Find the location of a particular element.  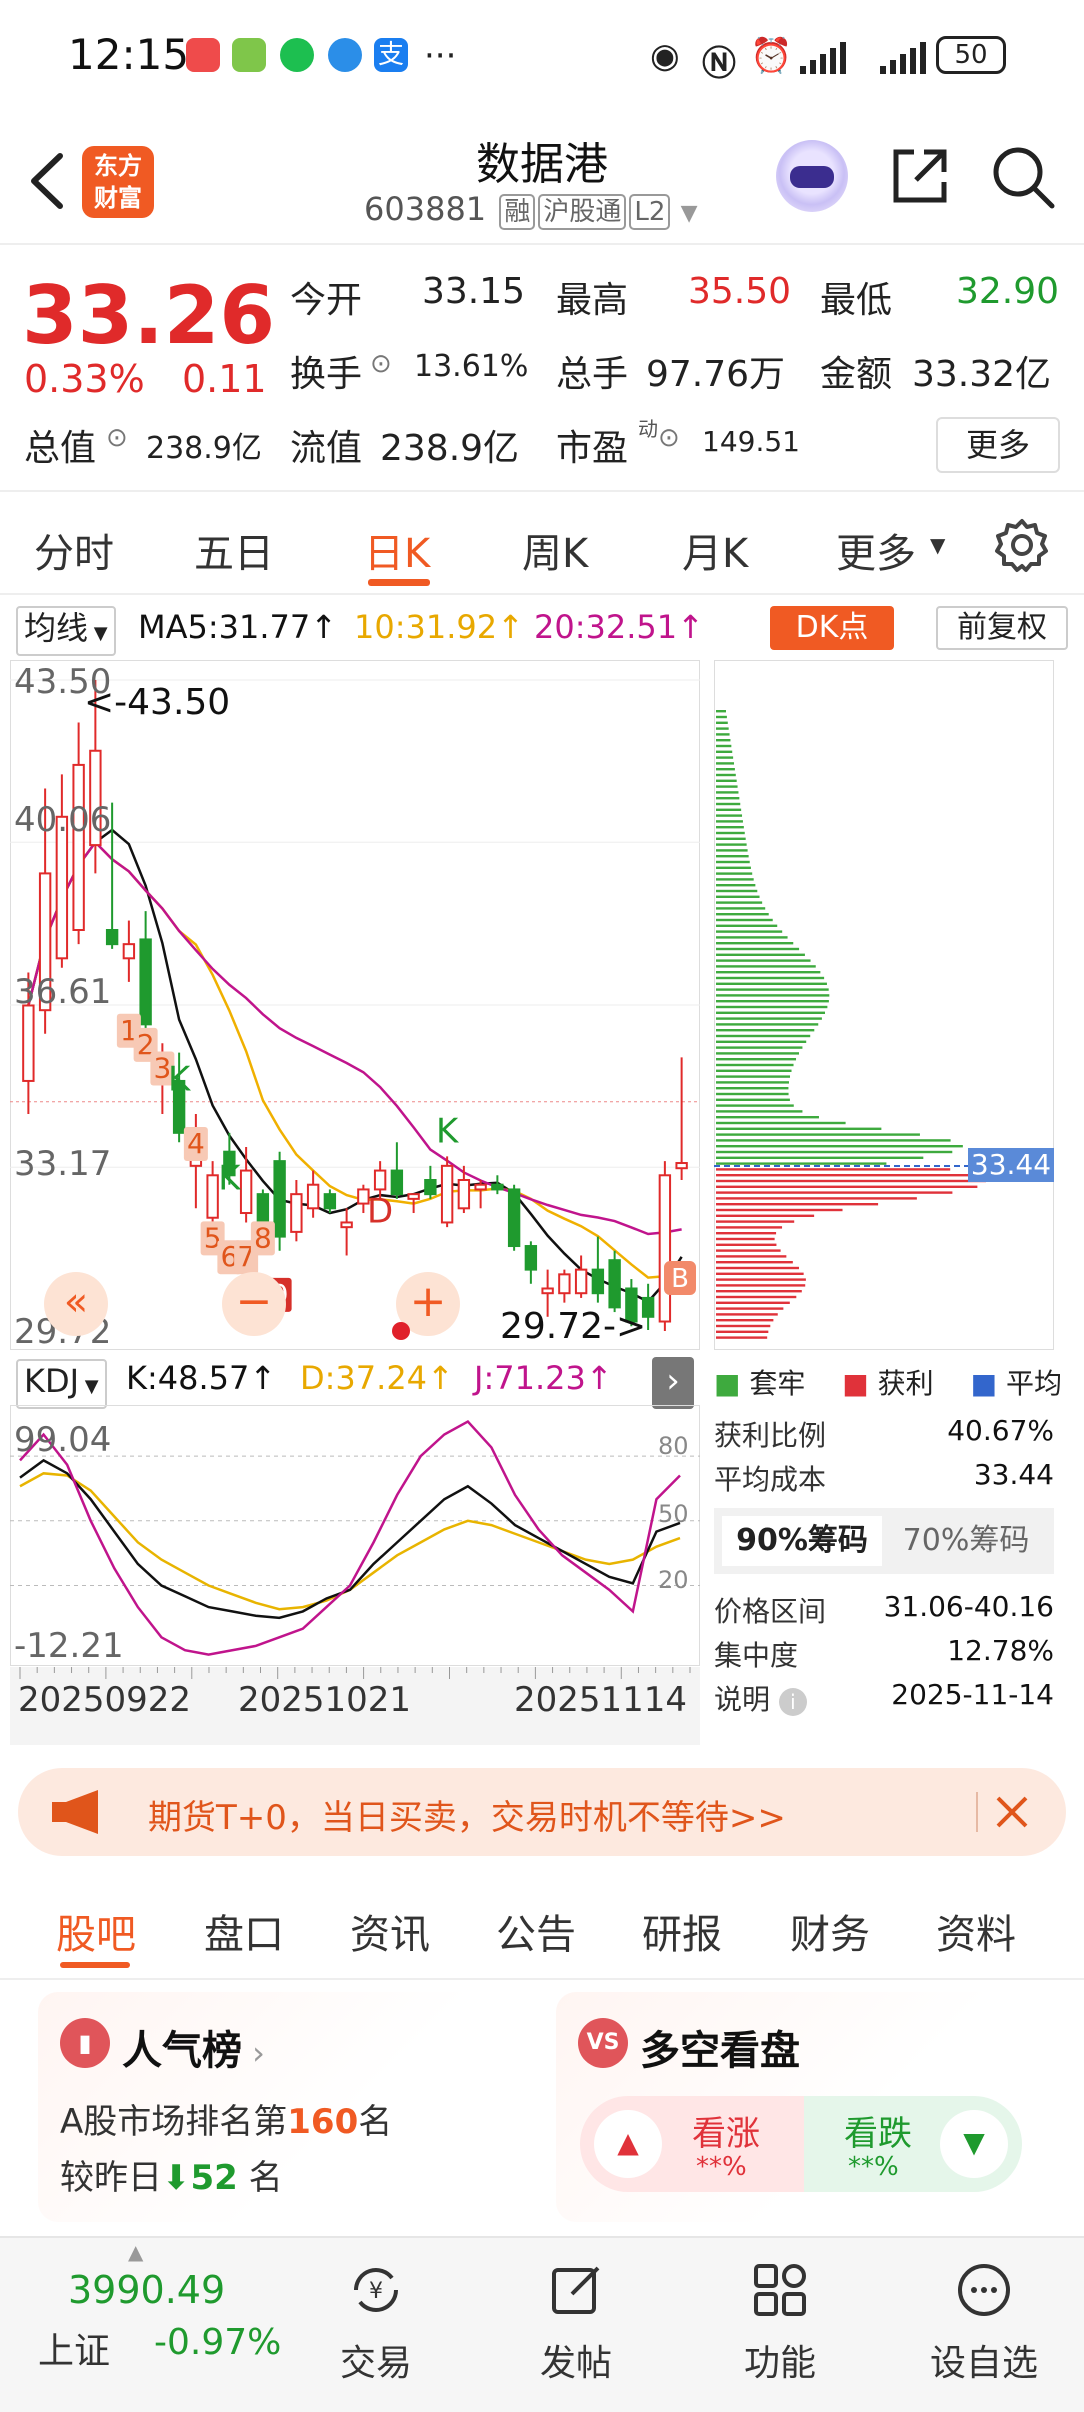

candle-up is located at coordinates (464, 1194).